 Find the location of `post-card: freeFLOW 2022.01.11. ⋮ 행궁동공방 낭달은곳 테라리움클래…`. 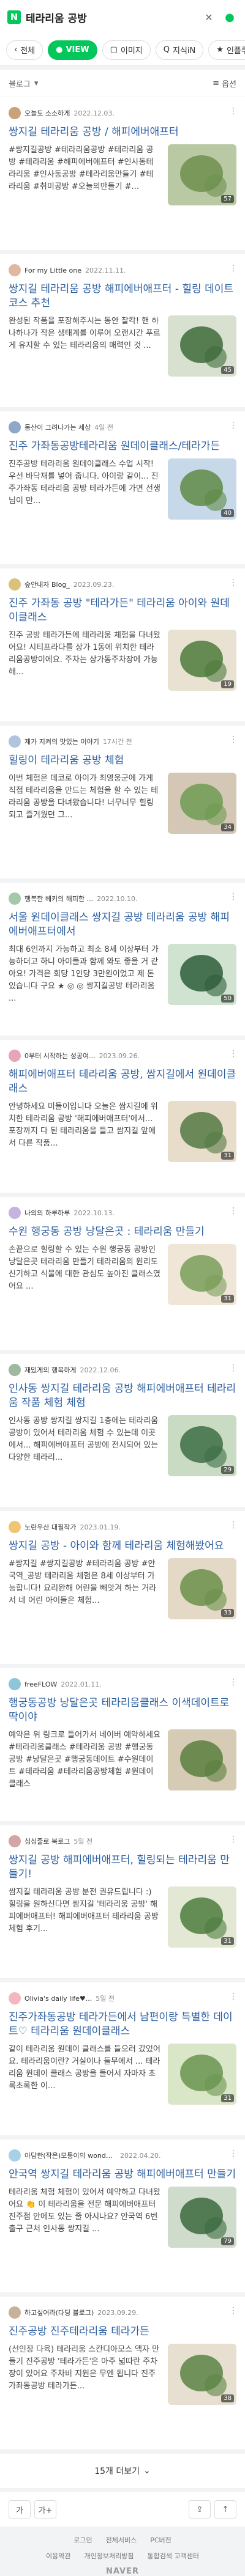

post-card: freeFLOW 2022.01.11. ⋮ 행궁동공방 낭달은곳 테라리움클래… is located at coordinates (123, 1744).